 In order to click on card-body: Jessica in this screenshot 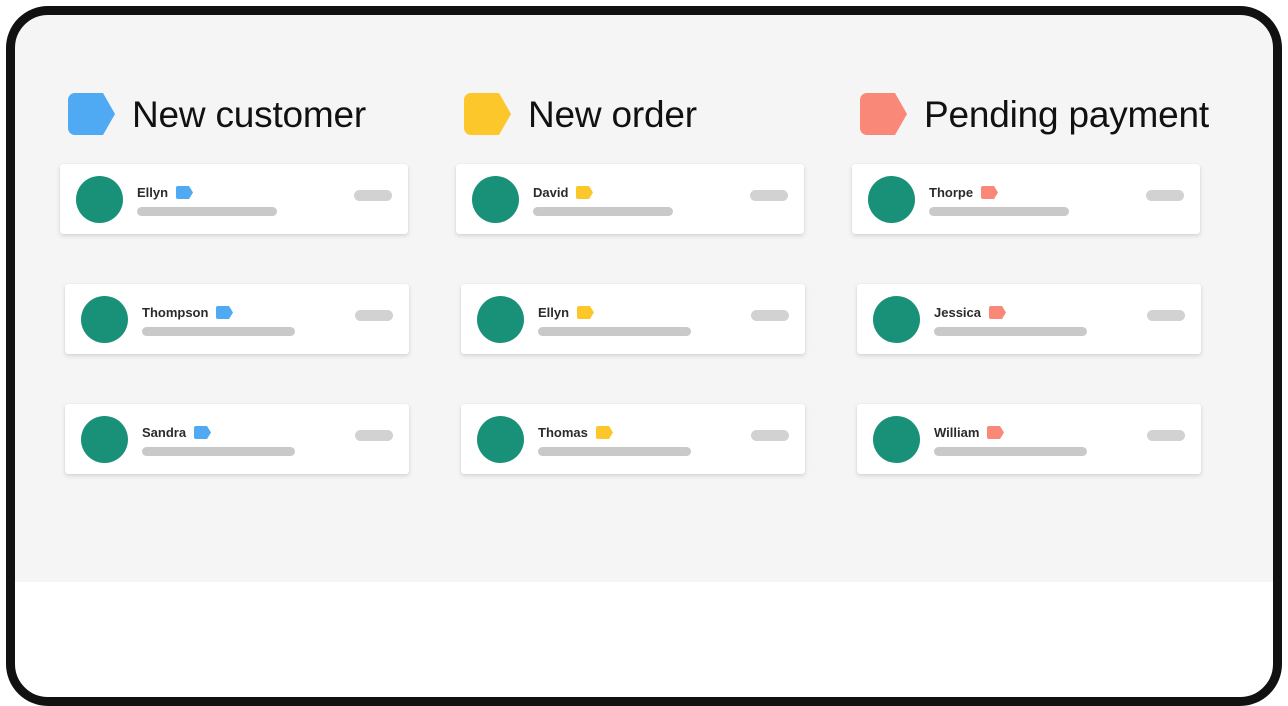, I will do `click(1034, 319)`.